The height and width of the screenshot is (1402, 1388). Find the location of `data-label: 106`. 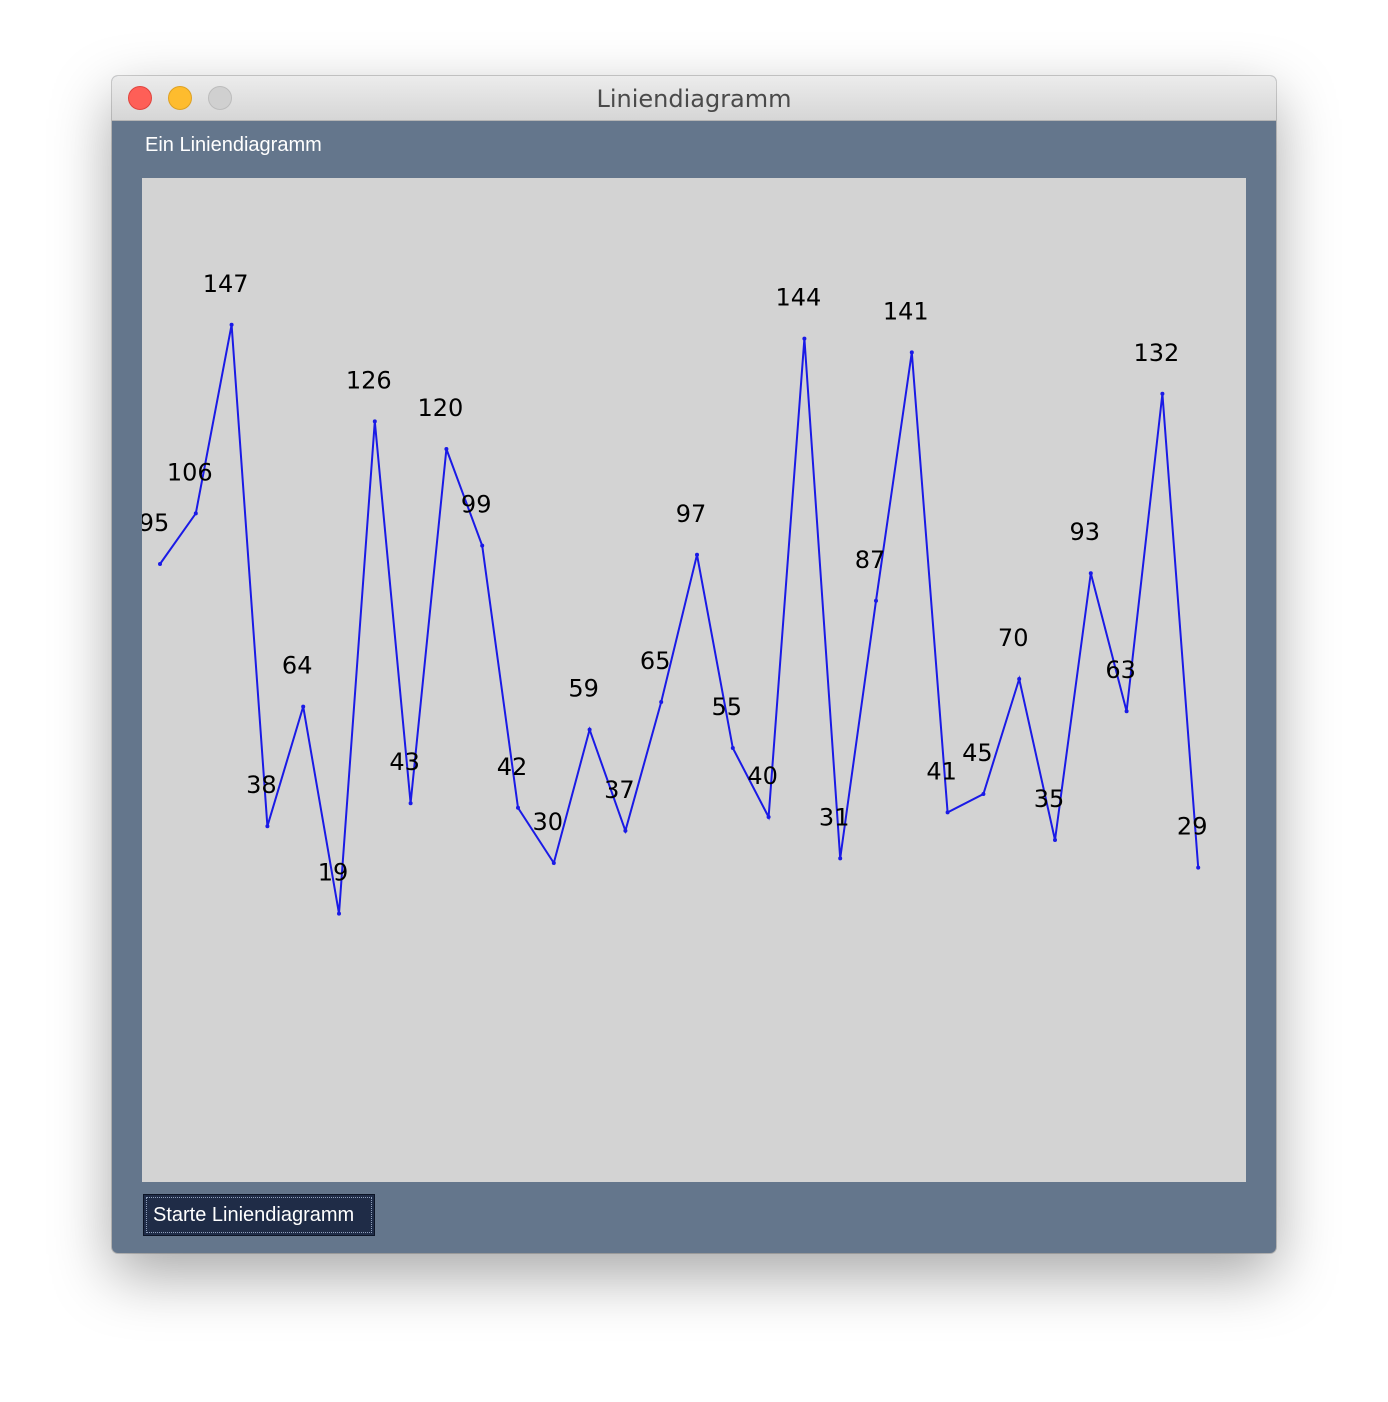

data-label: 106 is located at coordinates (190, 472).